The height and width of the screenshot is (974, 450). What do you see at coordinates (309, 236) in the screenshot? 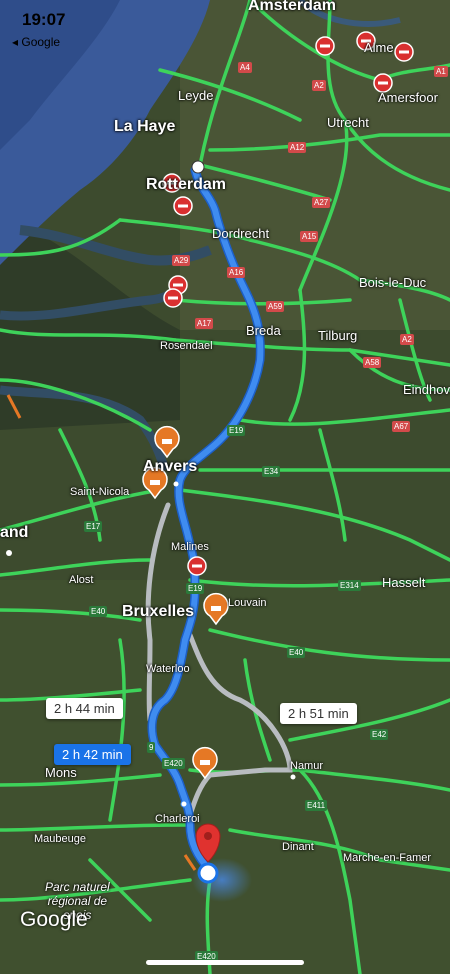
I see `road-shield: A15` at bounding box center [309, 236].